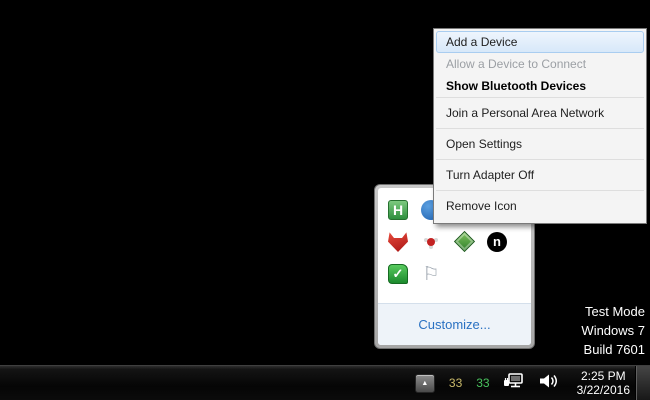 Image resolution: width=650 pixels, height=400 pixels. I want to click on white-flag-icon: ⚐, so click(431, 274).